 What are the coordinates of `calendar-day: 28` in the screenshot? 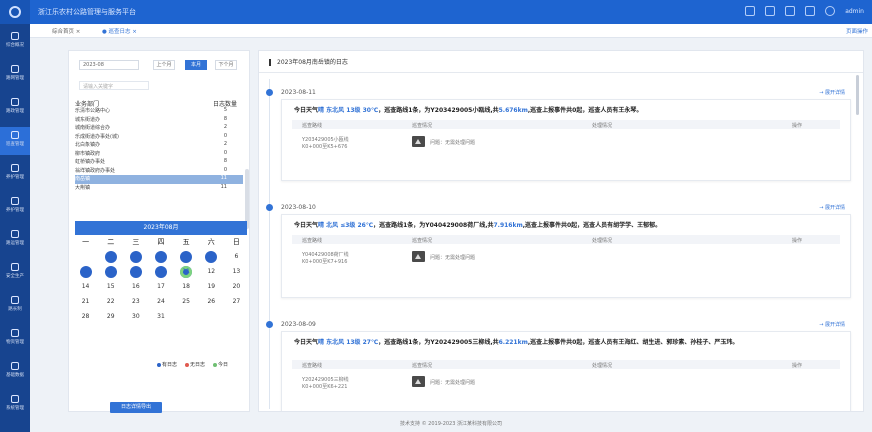 It's located at (86, 317).